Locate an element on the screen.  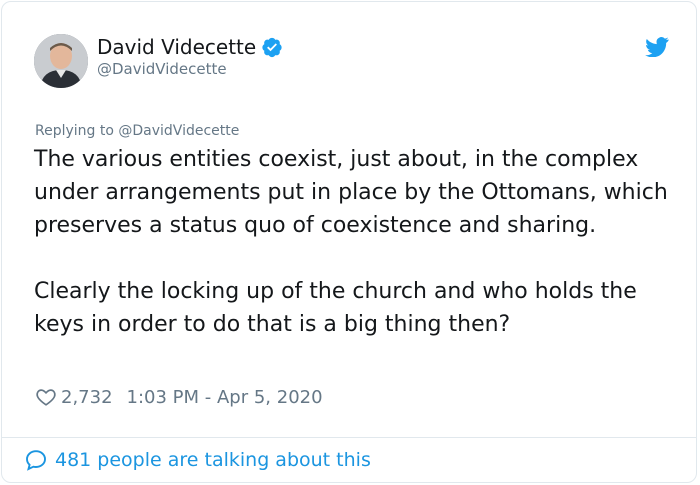
tweet-meta: 2,732 1:03 PM - Apr 5, 2020 is located at coordinates (179, 397).